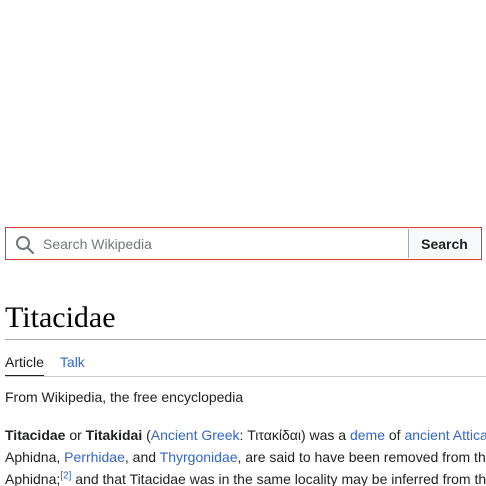  What do you see at coordinates (124, 397) in the screenshot?
I see `site-tagline: From Wikipedia, the free encyclopedia` at bounding box center [124, 397].